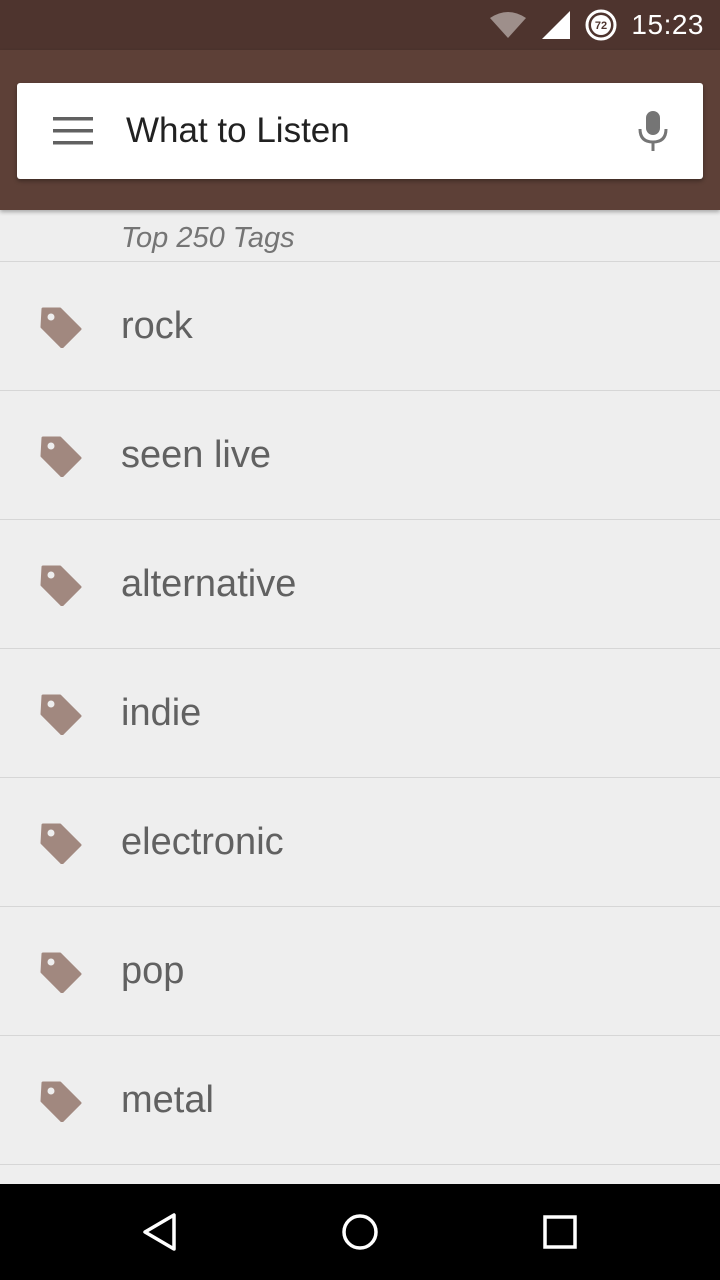  Describe the element at coordinates (157, 326) in the screenshot. I see `tag-label: rock` at that location.